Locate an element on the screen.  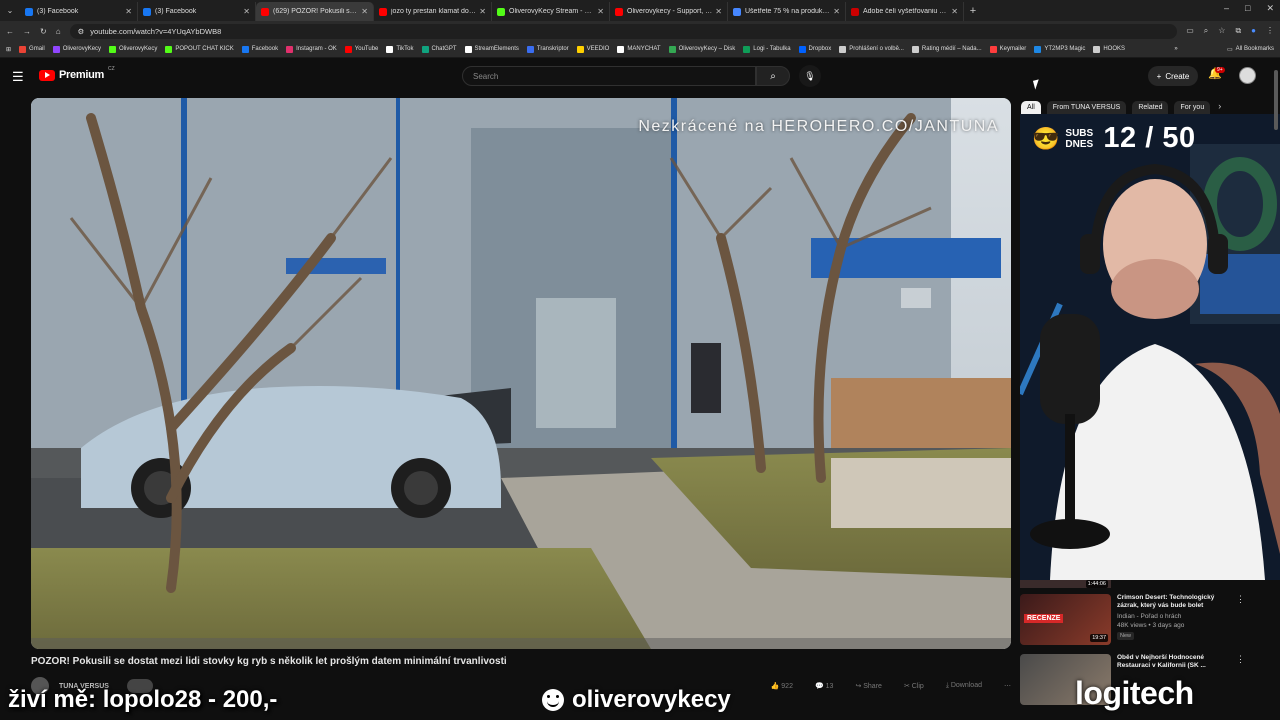
mic-icon: 🎙 is located at coordinates (810, 75).